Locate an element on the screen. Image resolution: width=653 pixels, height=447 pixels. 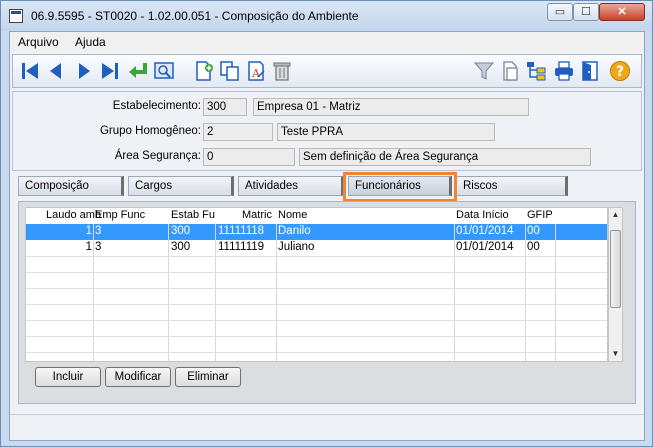
table-row: 1 3 300 11111119 Juliano 01/01/2014 00 is located at coordinates (316, 248).